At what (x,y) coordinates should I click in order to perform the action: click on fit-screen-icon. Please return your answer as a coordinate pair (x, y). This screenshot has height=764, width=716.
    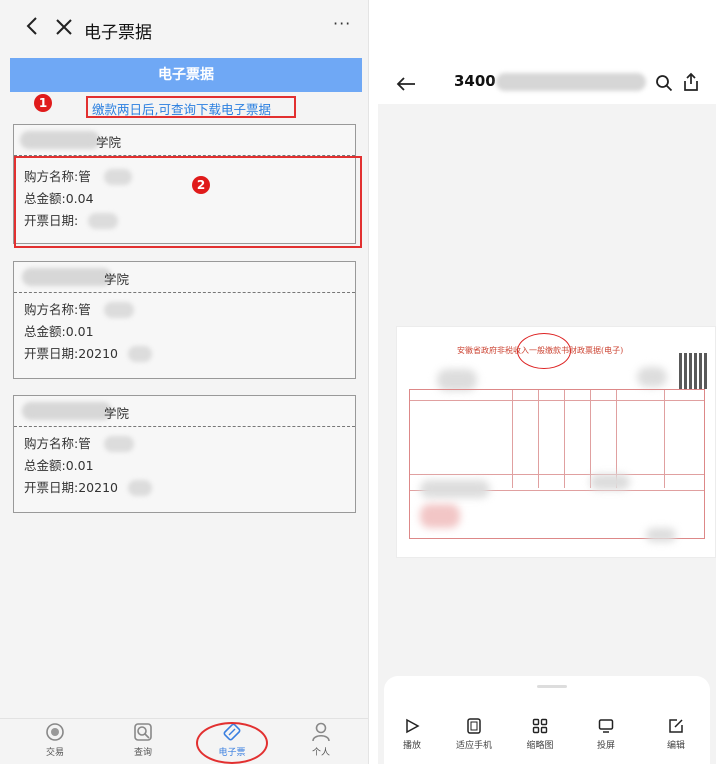
    Looking at the image, I should click on (474, 726).